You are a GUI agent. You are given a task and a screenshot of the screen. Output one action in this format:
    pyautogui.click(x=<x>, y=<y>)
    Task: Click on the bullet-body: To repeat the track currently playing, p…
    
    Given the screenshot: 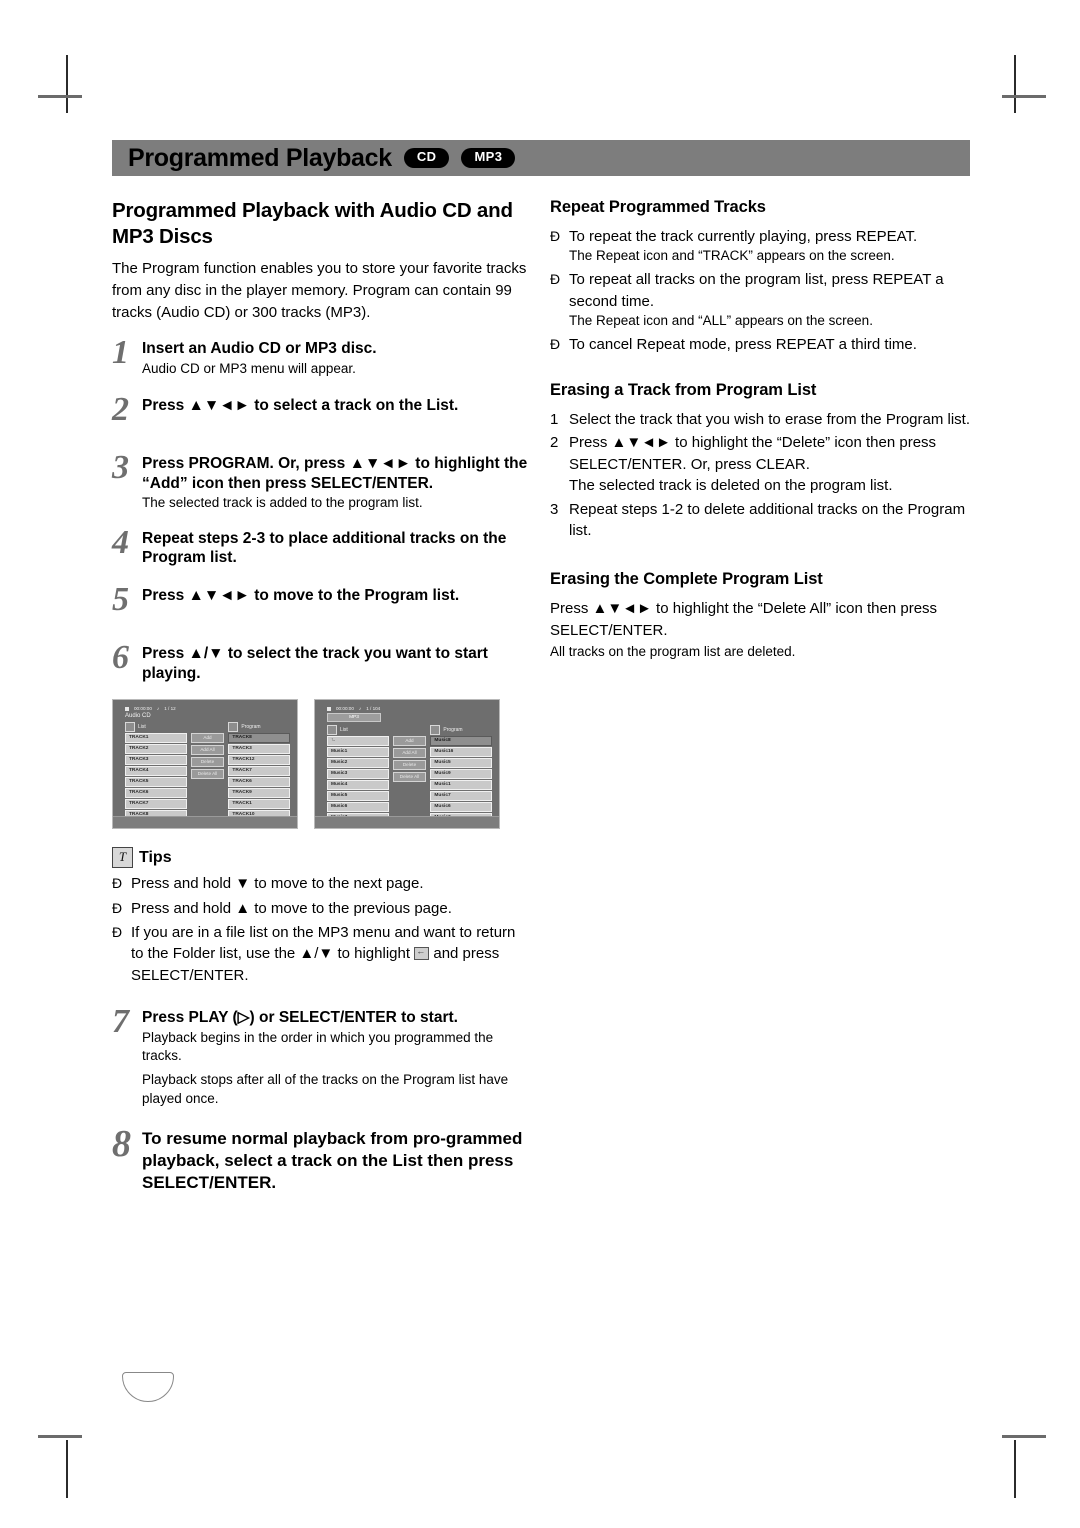 What is the action you would take?
    pyautogui.click(x=769, y=246)
    